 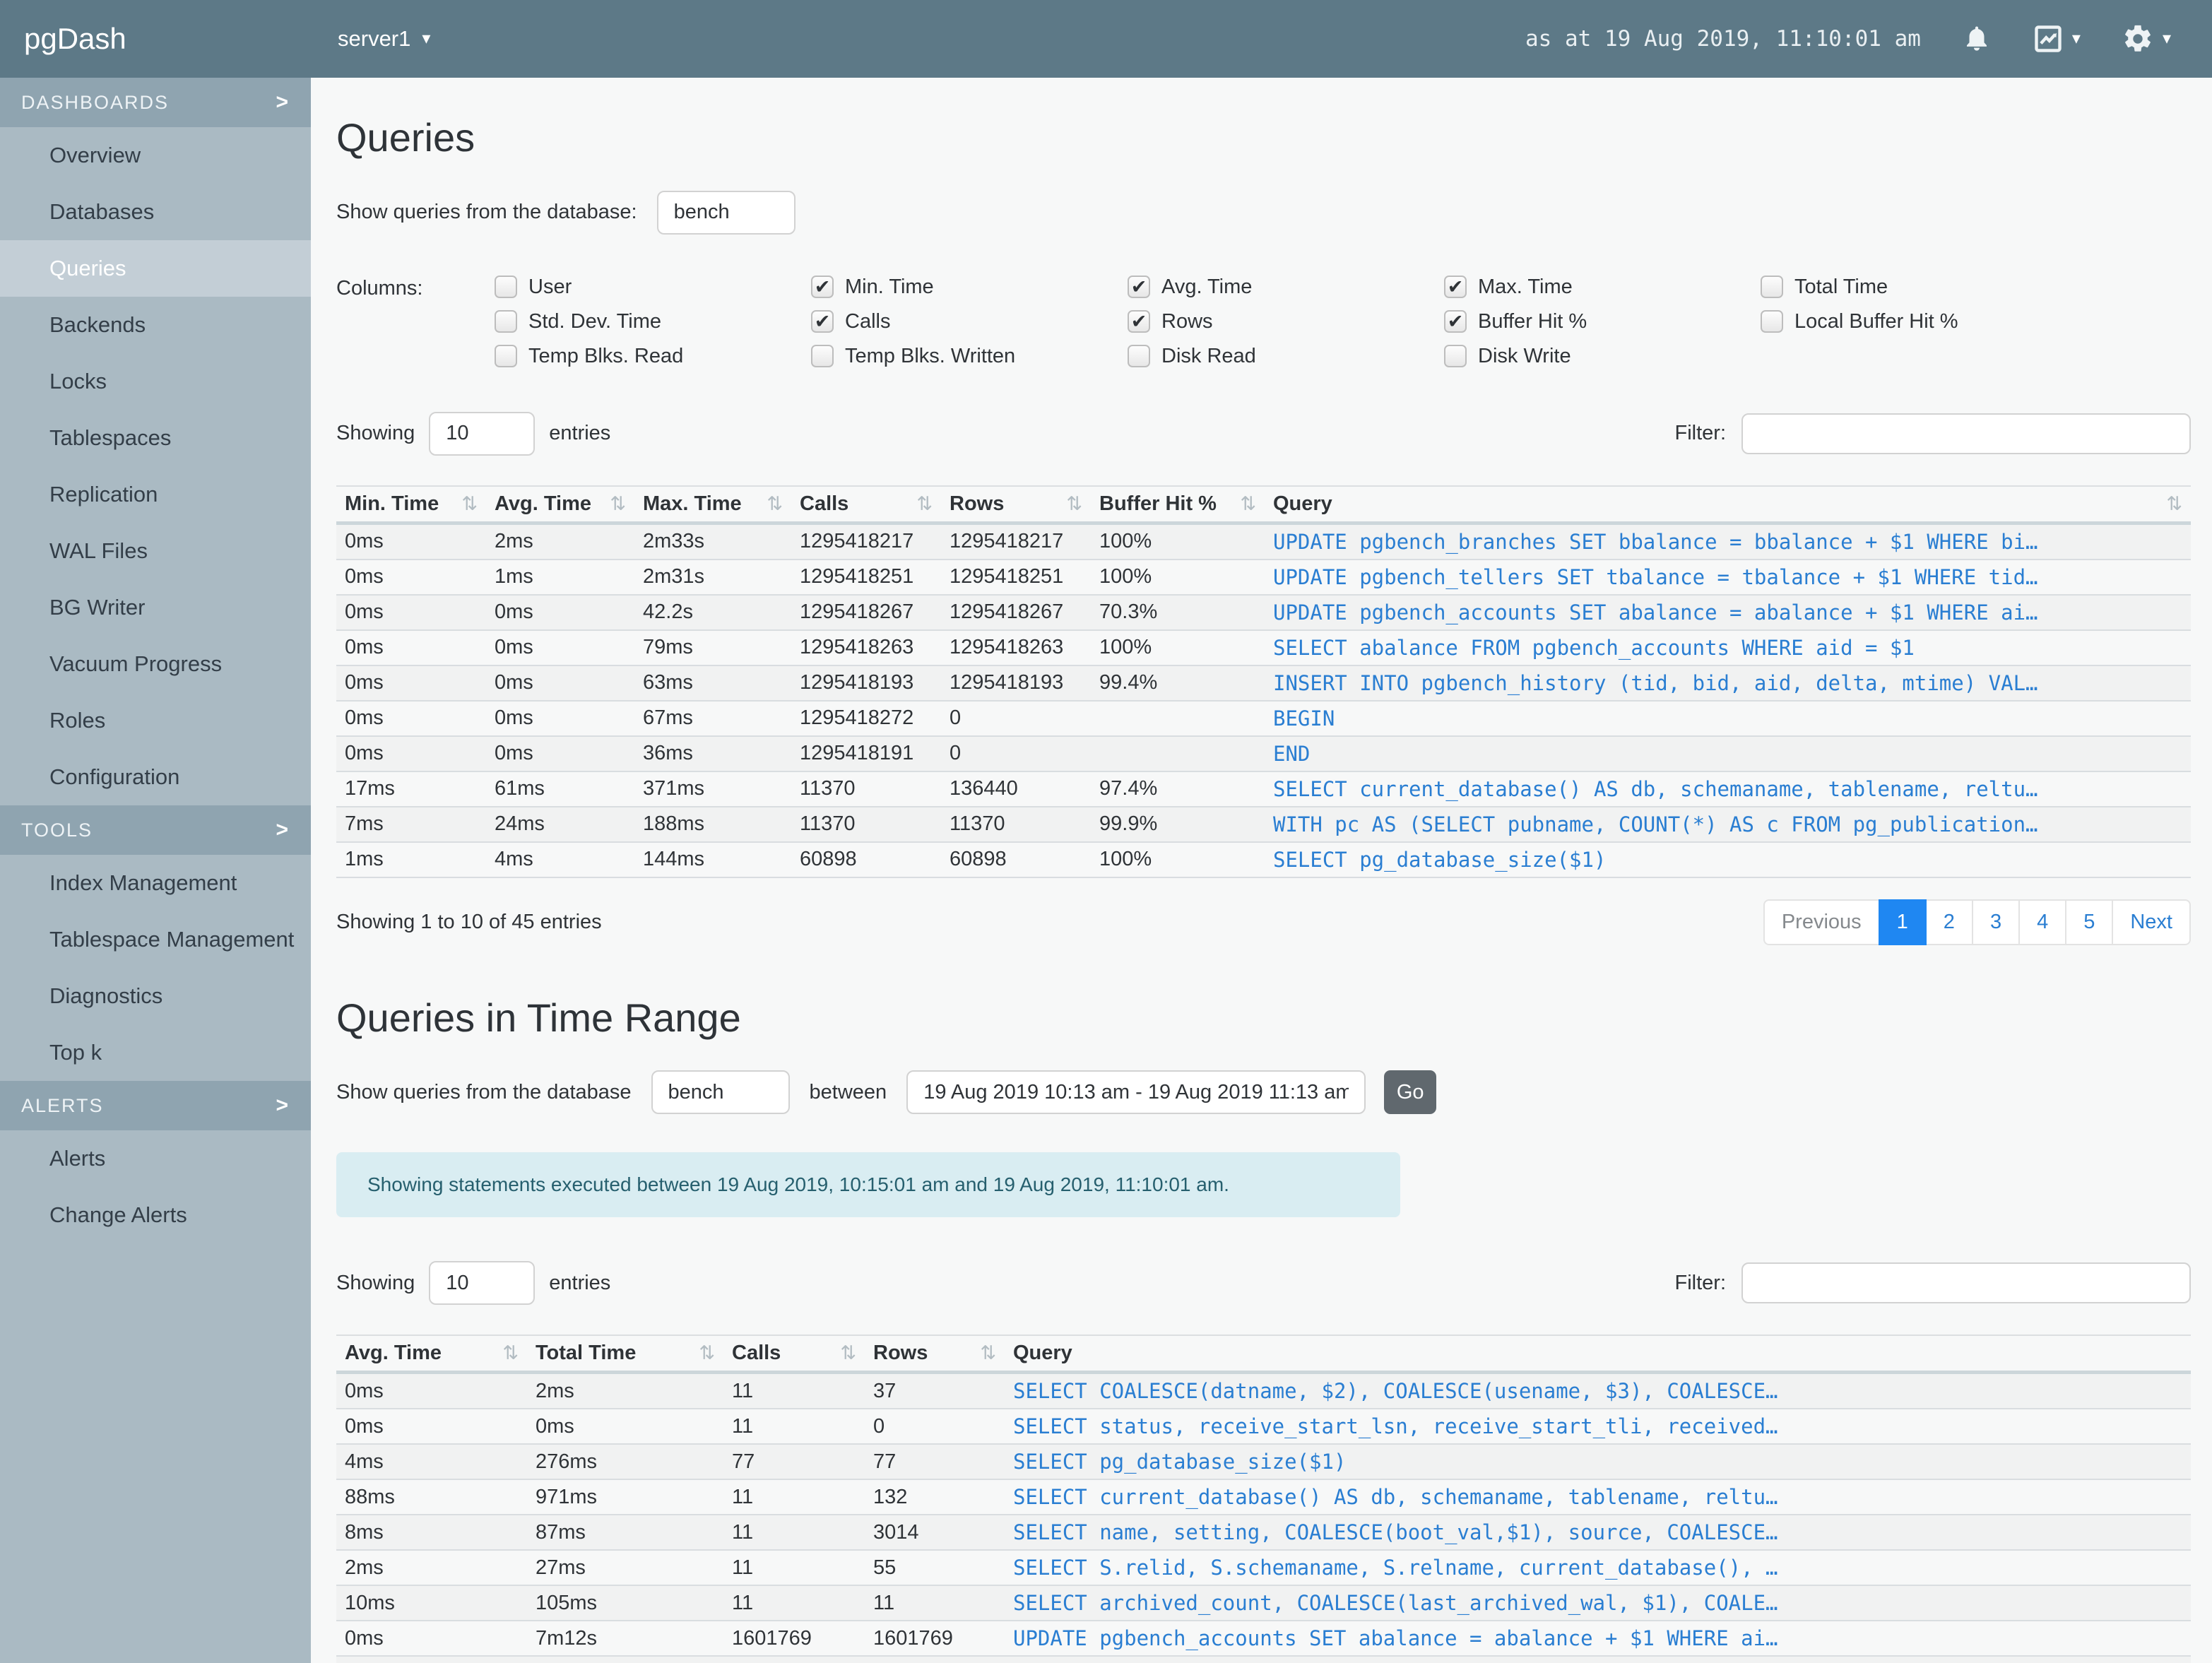 What do you see at coordinates (2042, 922) in the screenshot?
I see `pagination-page-4: 4` at bounding box center [2042, 922].